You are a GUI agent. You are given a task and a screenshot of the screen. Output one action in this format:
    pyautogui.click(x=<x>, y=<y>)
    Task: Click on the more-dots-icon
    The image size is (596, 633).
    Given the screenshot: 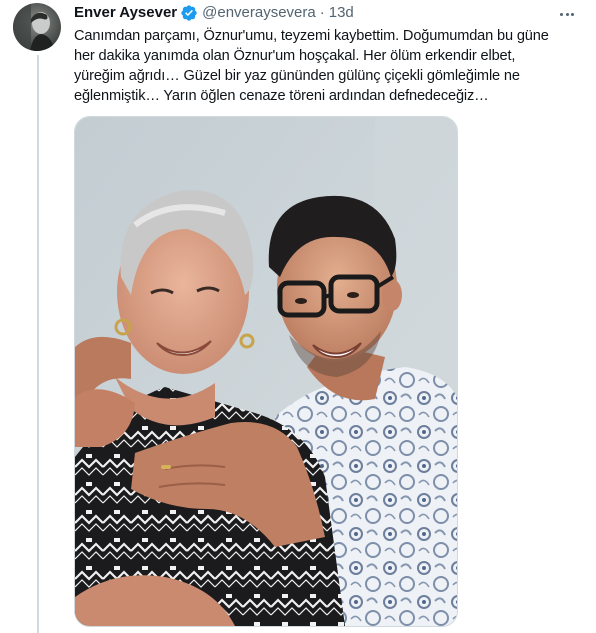 What is the action you would take?
    pyautogui.click(x=567, y=14)
    